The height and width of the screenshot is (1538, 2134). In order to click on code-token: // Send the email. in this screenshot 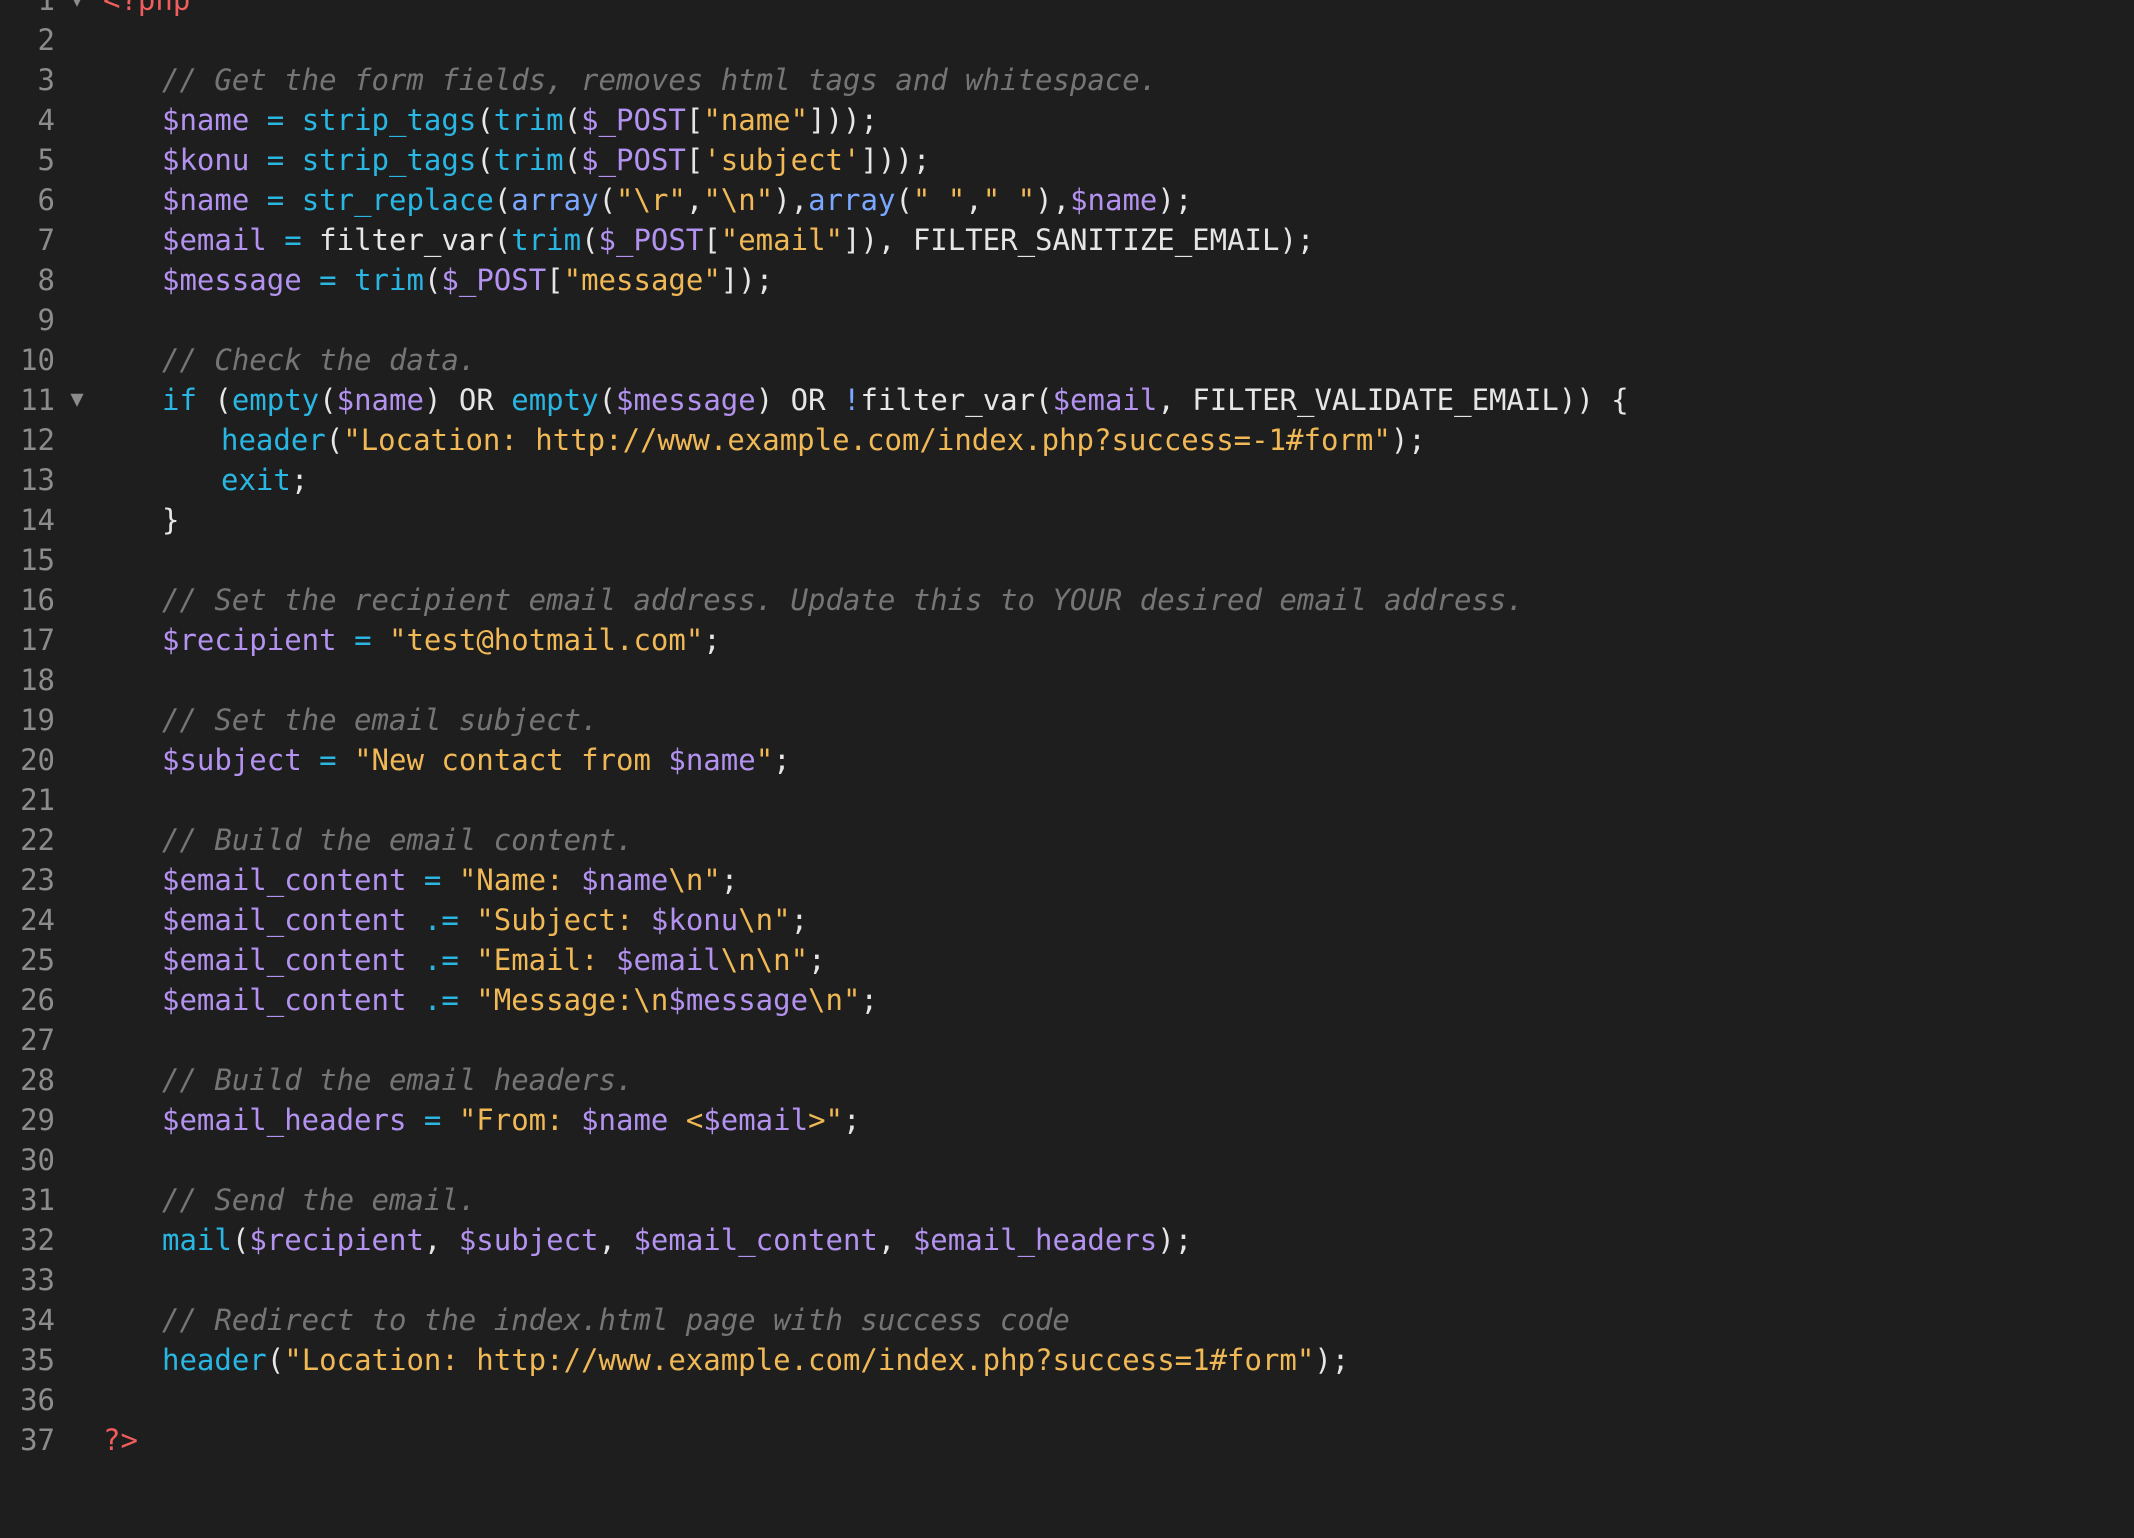, I will do `click(319, 1200)`.